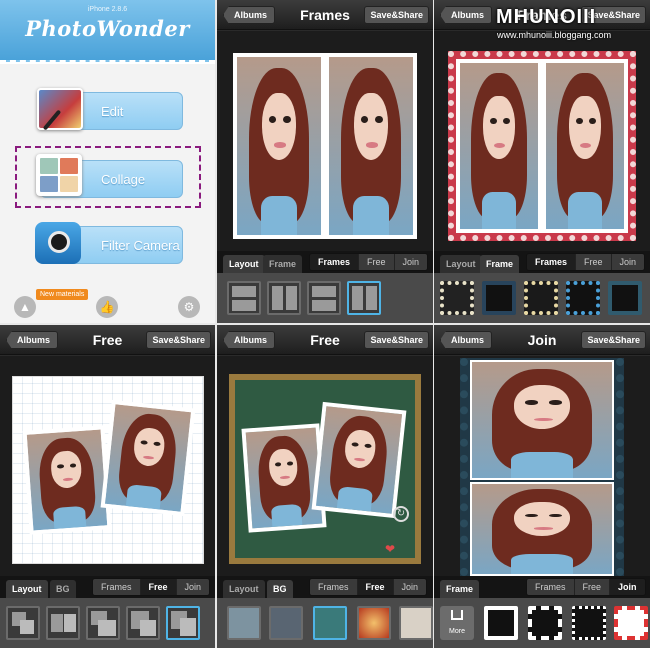 The image size is (650, 648). I want to click on camera-lens-icon, so click(59, 242).